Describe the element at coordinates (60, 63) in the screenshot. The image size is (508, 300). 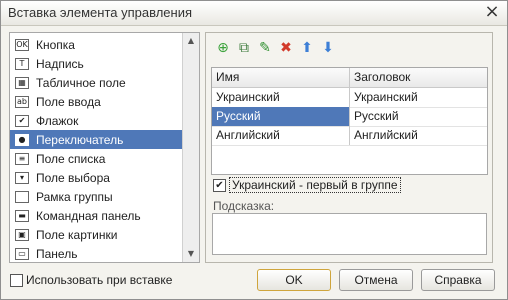
I see `list-item-label: Надпись` at that location.